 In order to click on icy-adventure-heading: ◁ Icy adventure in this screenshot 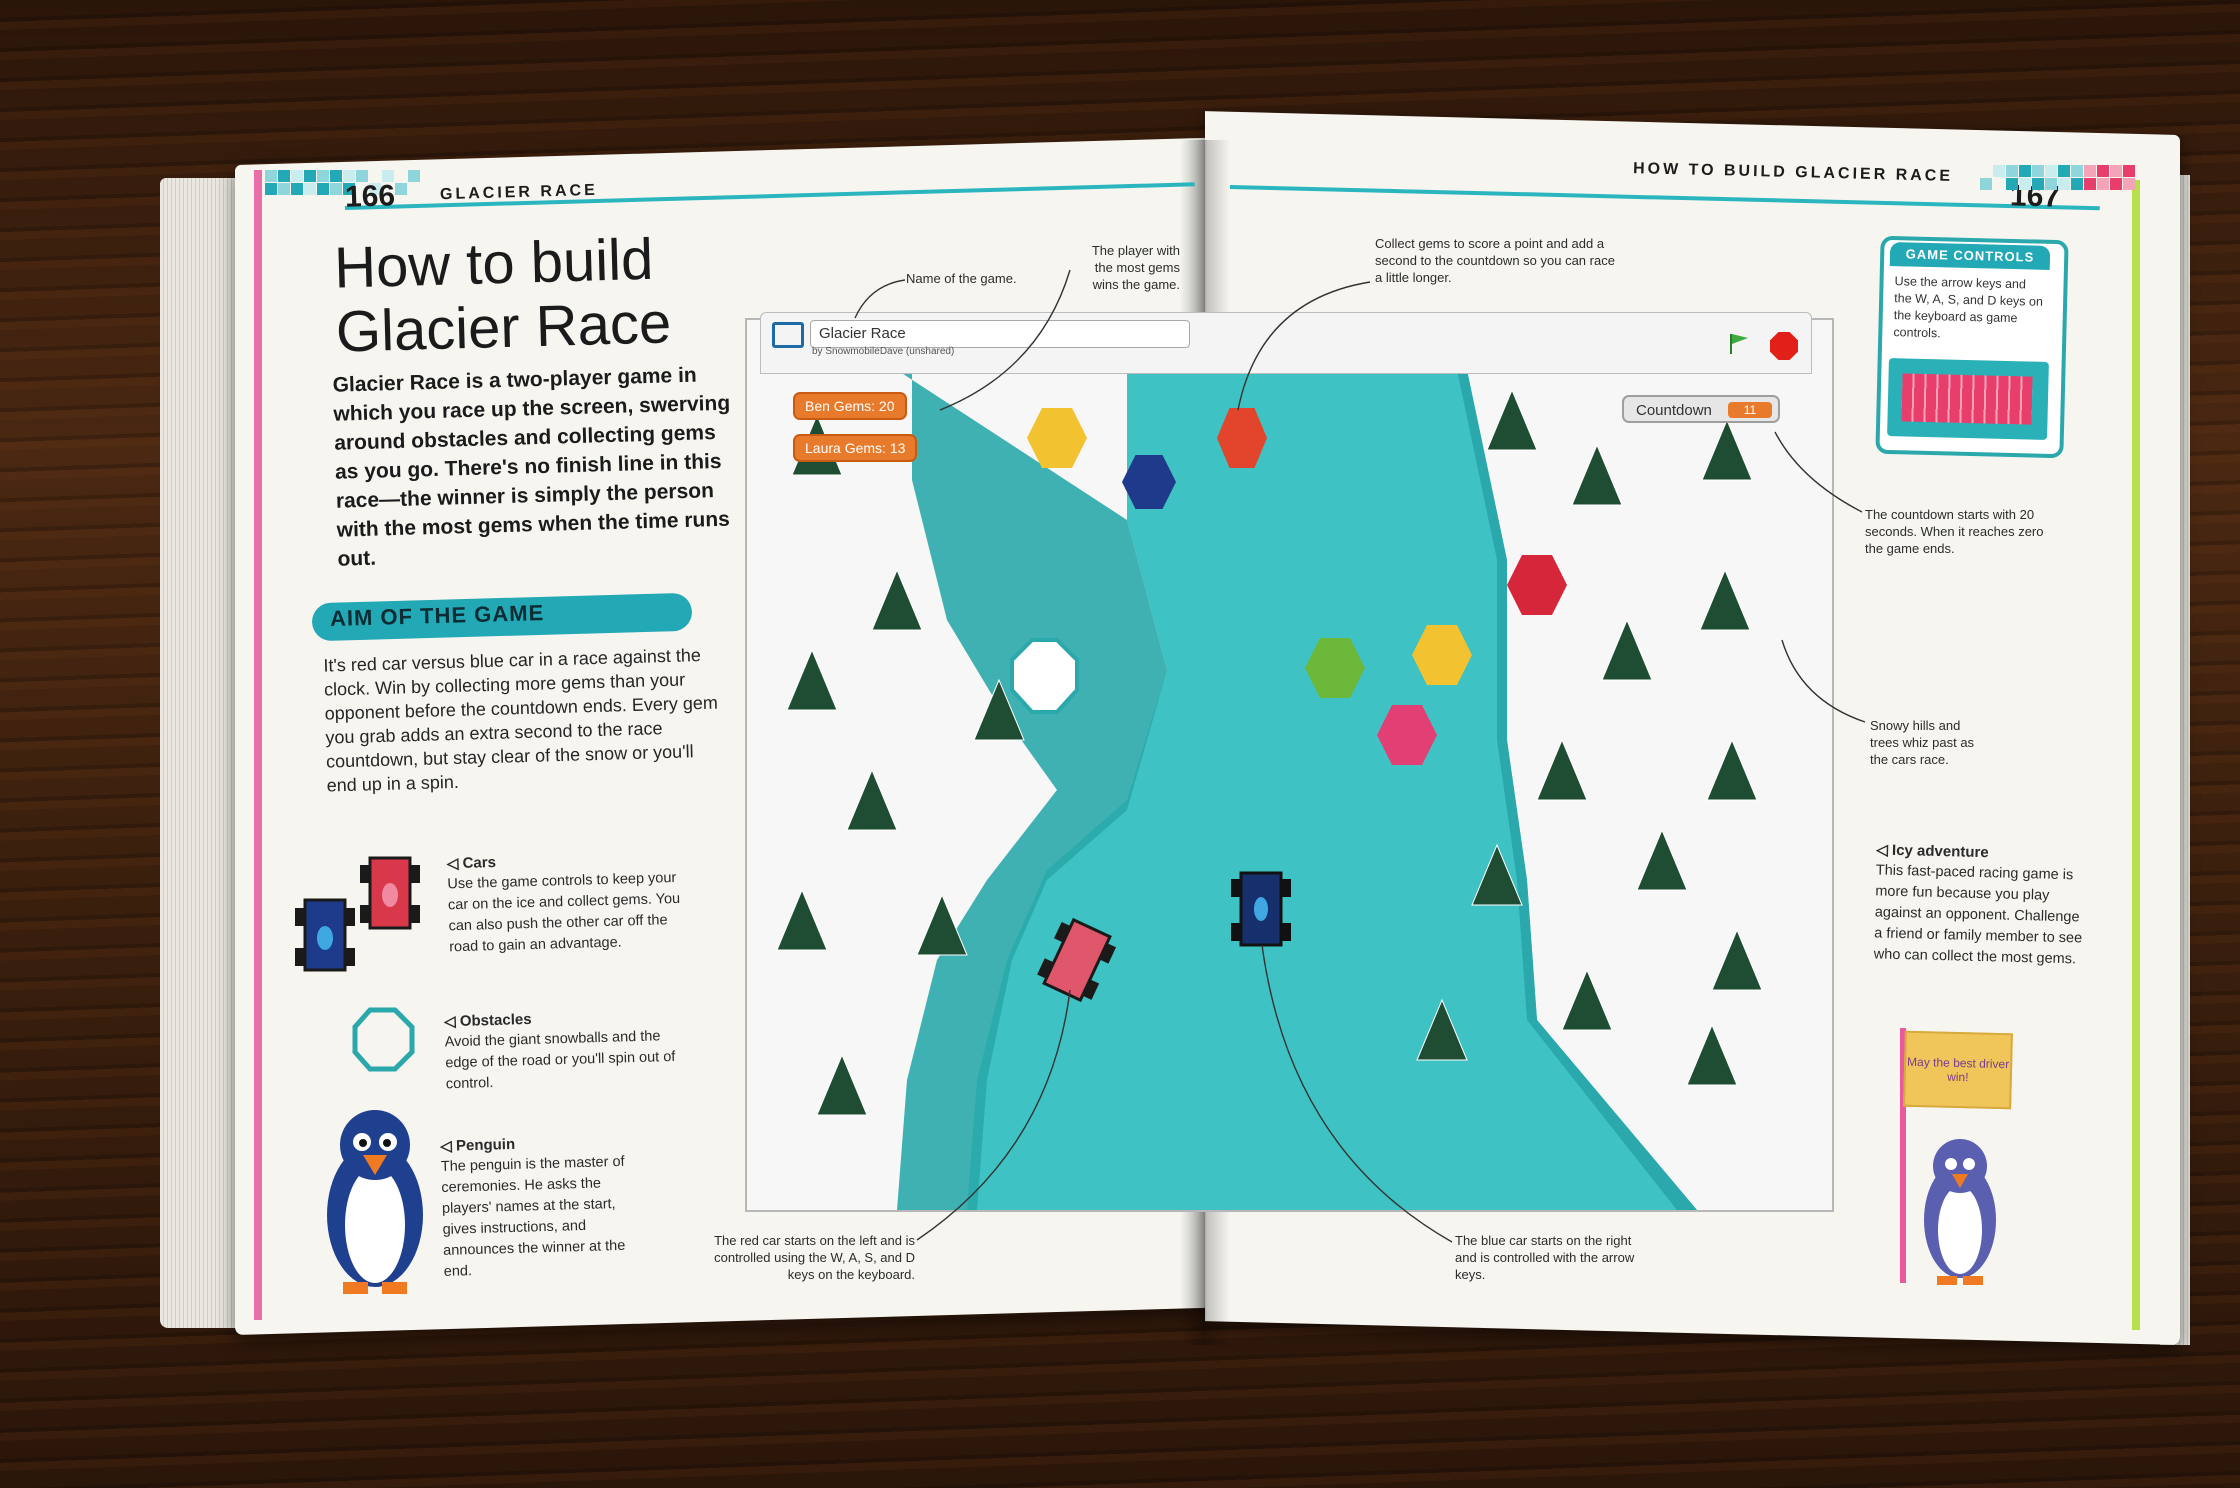, I will do `click(1932, 851)`.